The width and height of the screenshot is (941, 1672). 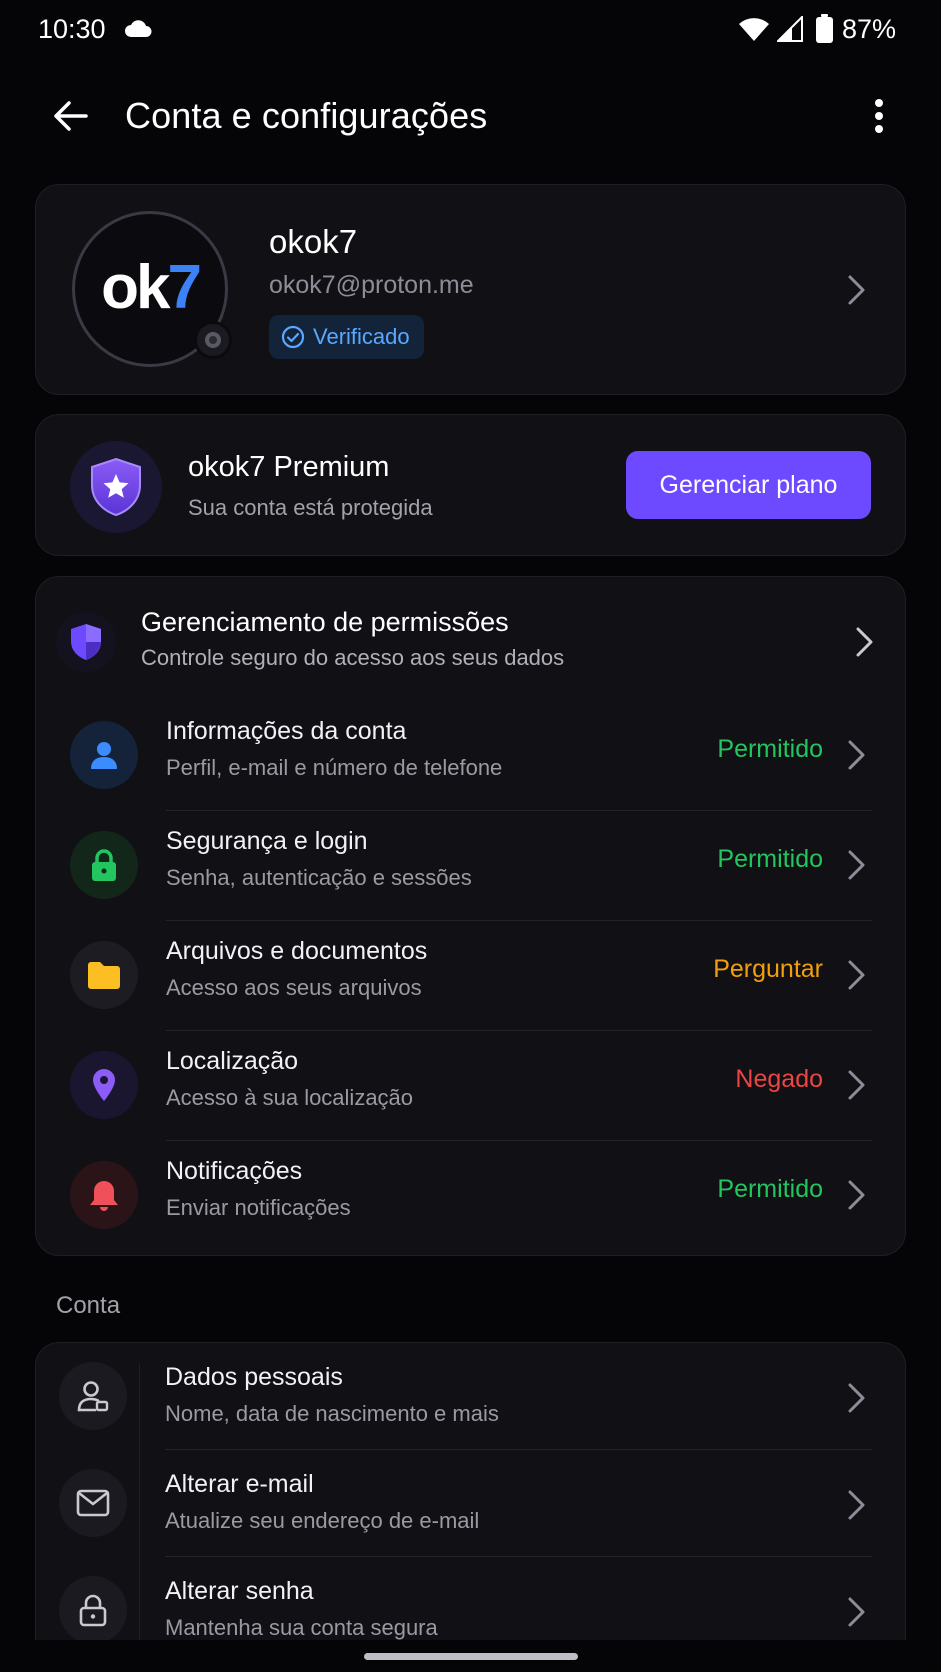 I want to click on home-indicator, so click(x=471, y=1656).